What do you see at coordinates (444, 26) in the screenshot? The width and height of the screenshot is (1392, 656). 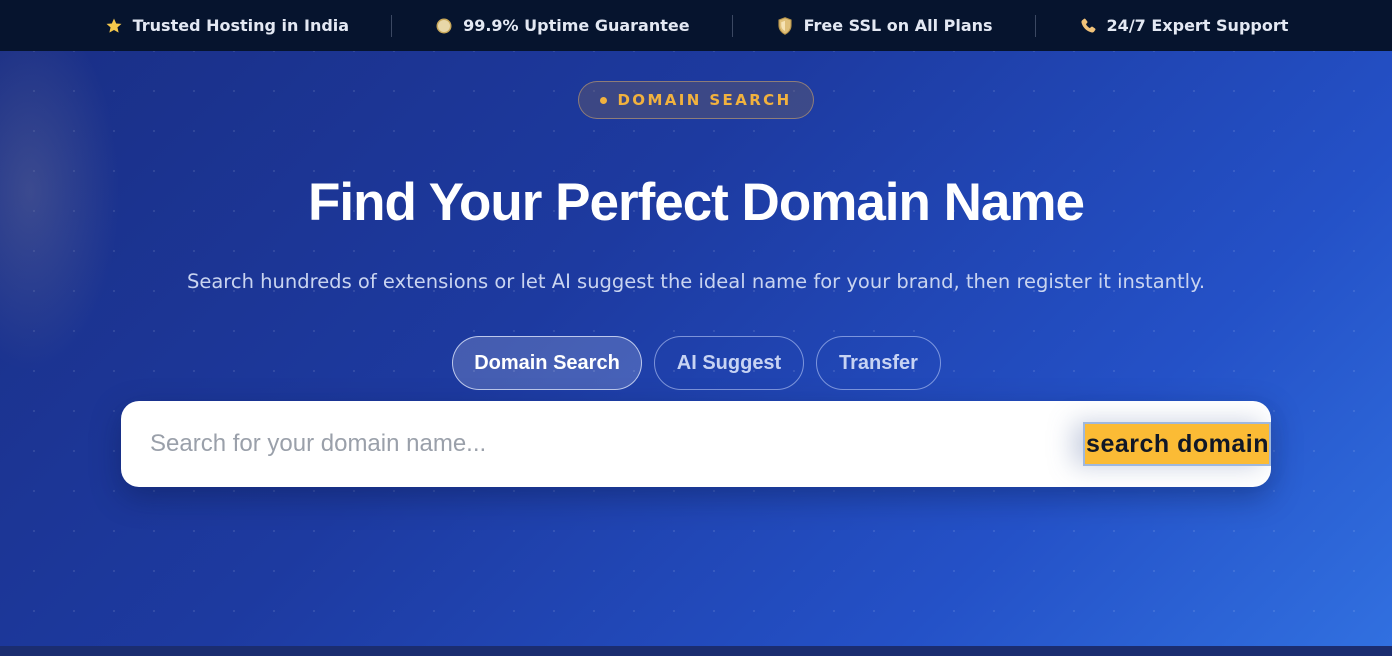 I see `uptime-icon` at bounding box center [444, 26].